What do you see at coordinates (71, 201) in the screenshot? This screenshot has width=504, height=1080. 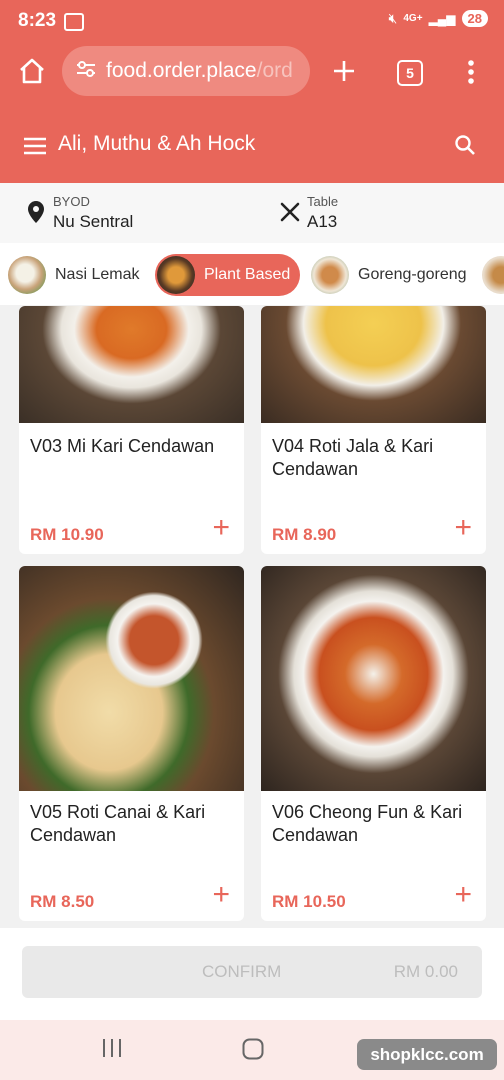 I see `order-mode-label: BYOD` at bounding box center [71, 201].